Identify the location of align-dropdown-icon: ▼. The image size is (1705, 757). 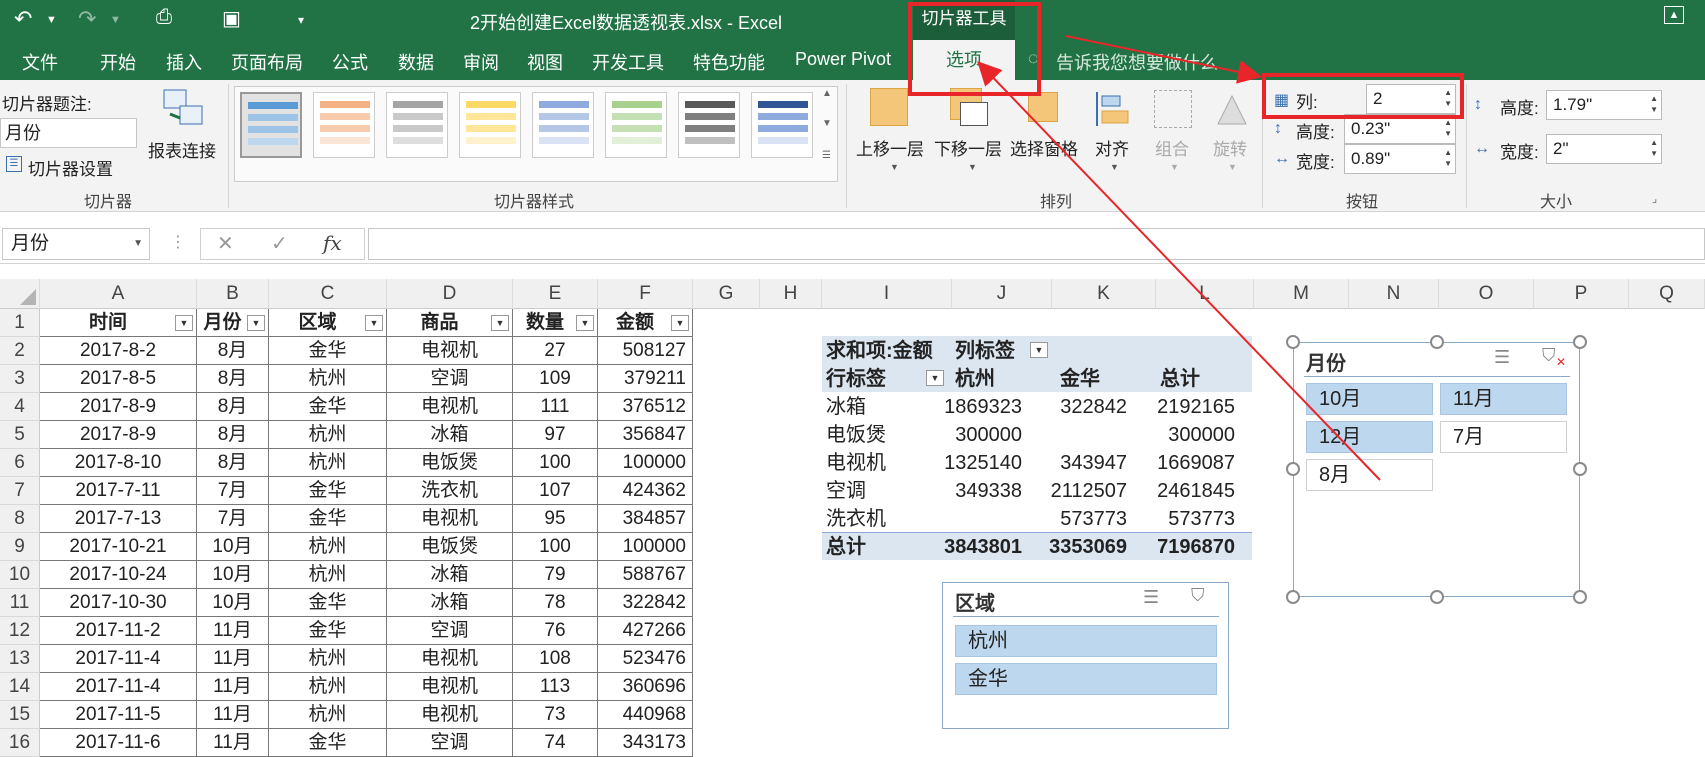
(1114, 167).